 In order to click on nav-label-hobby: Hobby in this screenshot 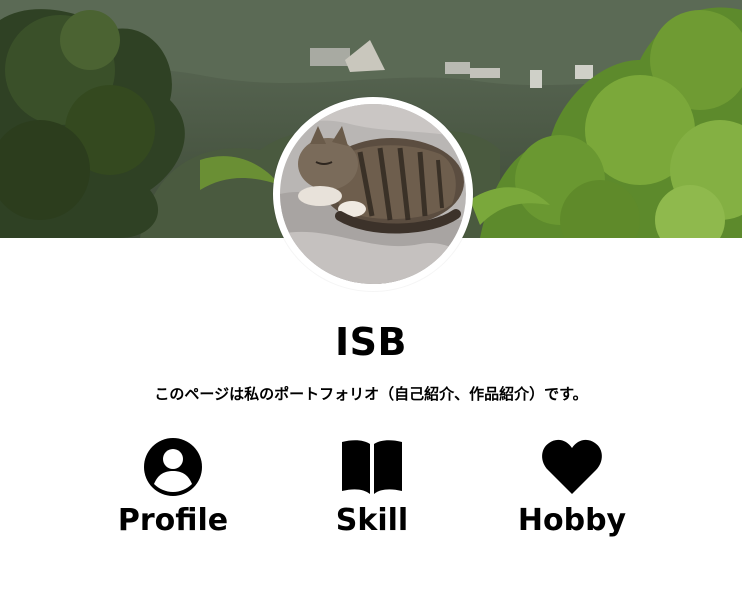, I will do `click(572, 520)`.